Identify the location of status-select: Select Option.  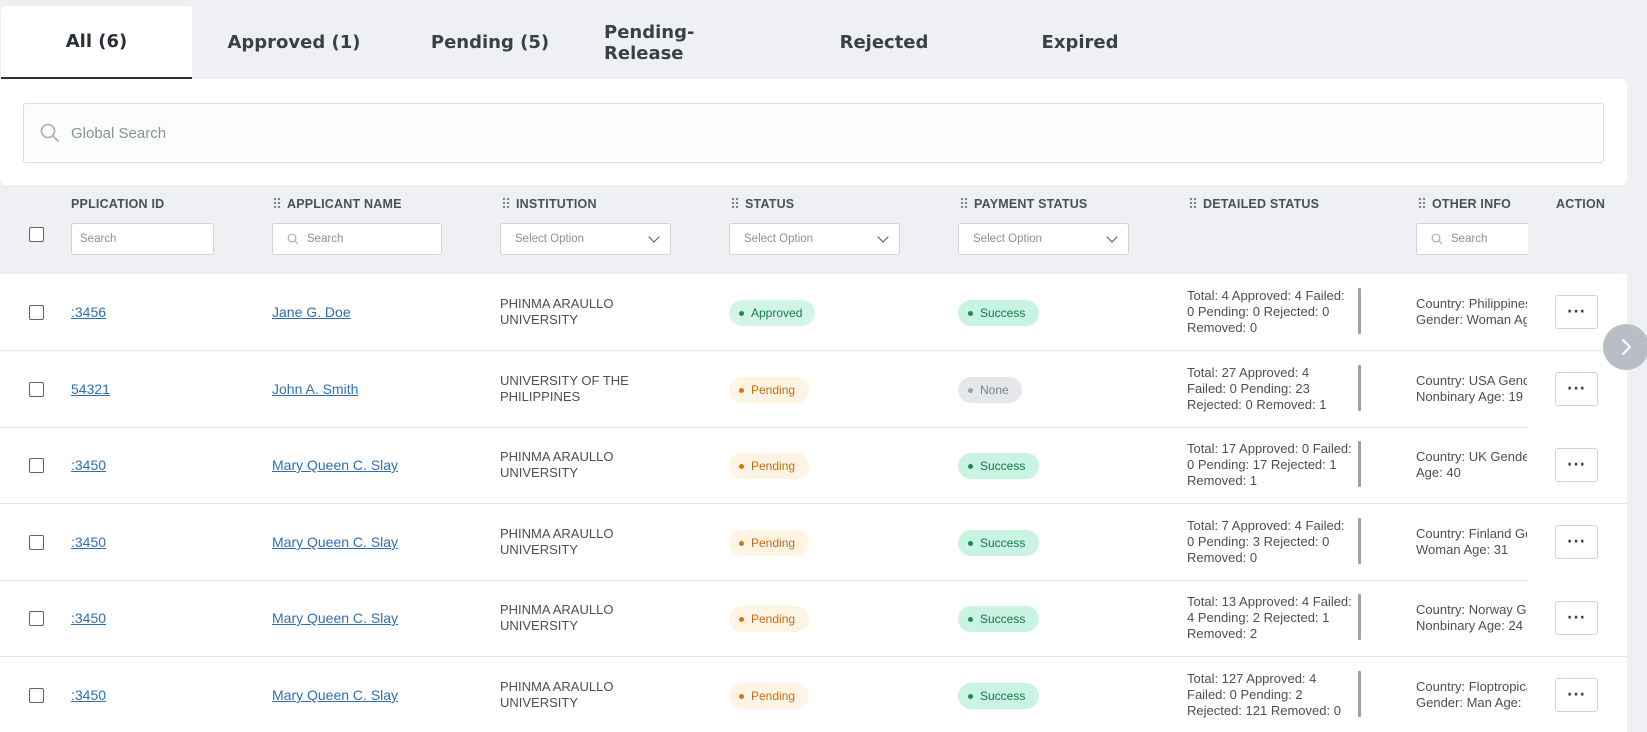
(814, 239).